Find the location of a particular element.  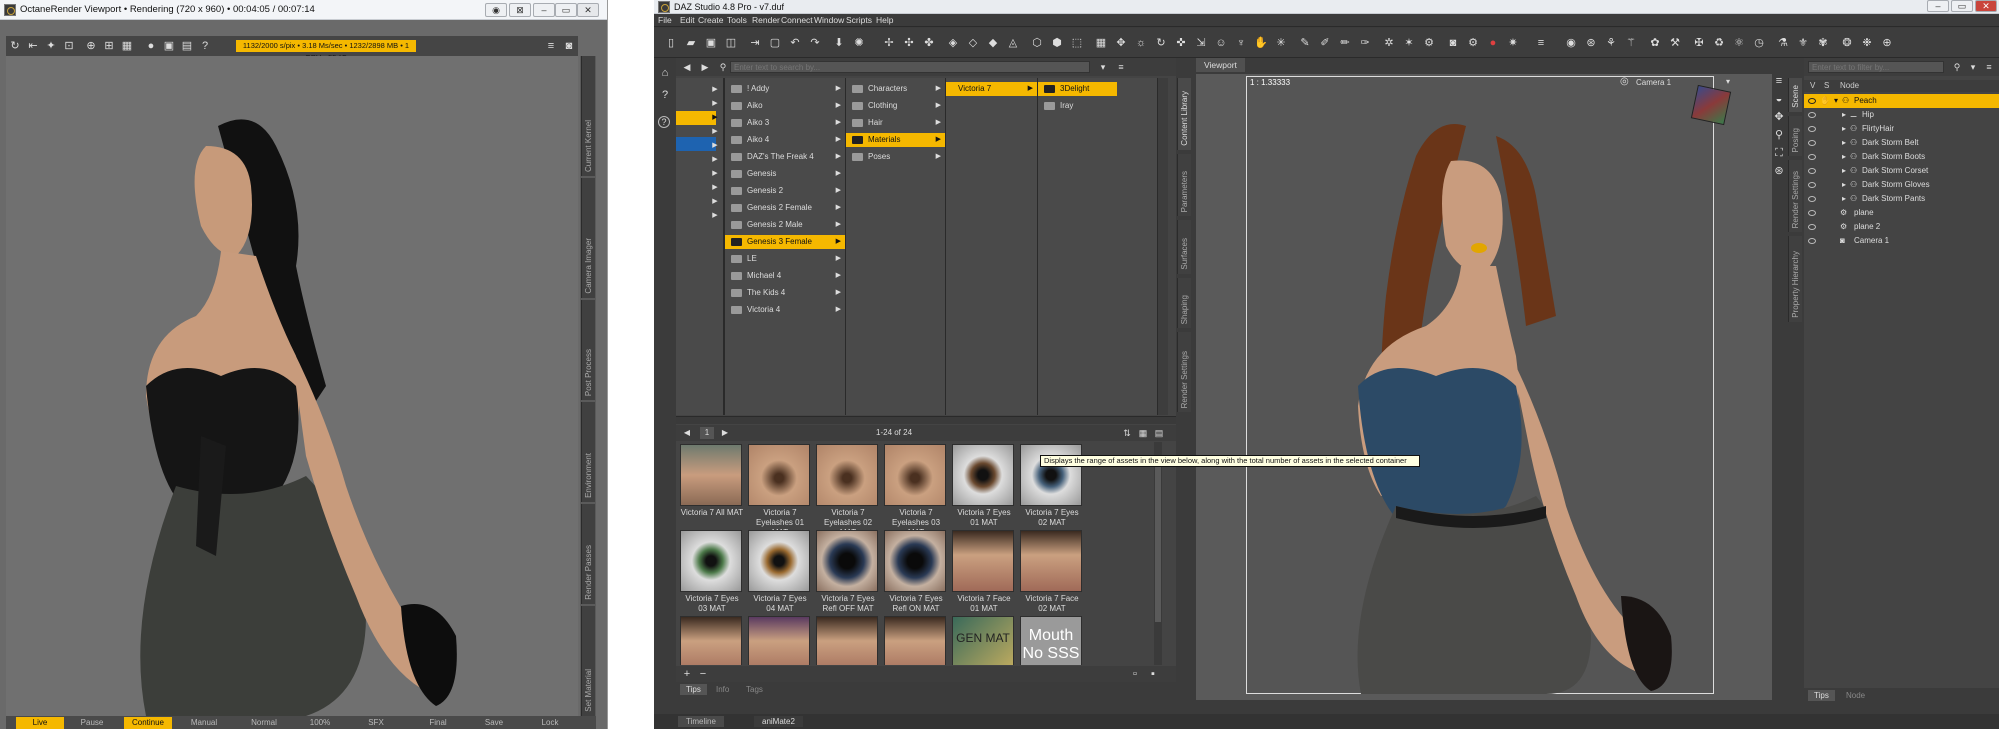

octane-icon: ● is located at coordinates (1493, 43).